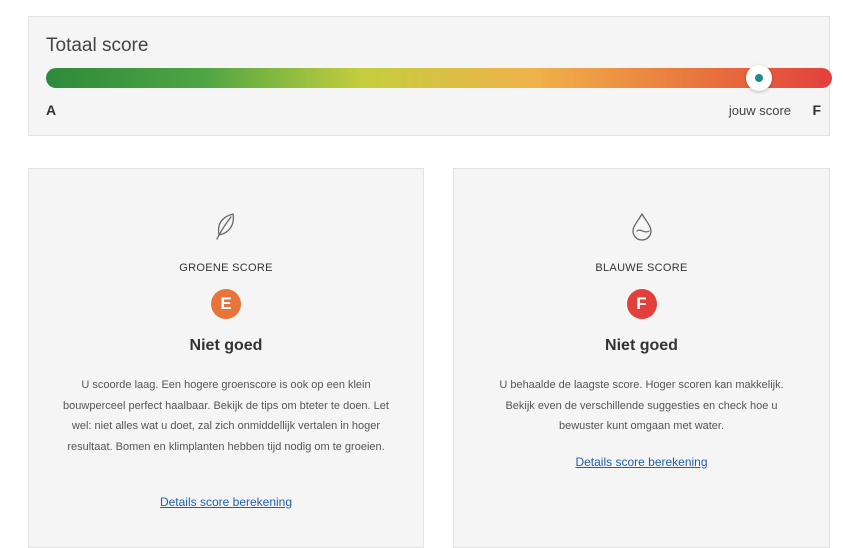 This screenshot has width=843, height=548. I want to click on scale-label-a: A, so click(51, 110).